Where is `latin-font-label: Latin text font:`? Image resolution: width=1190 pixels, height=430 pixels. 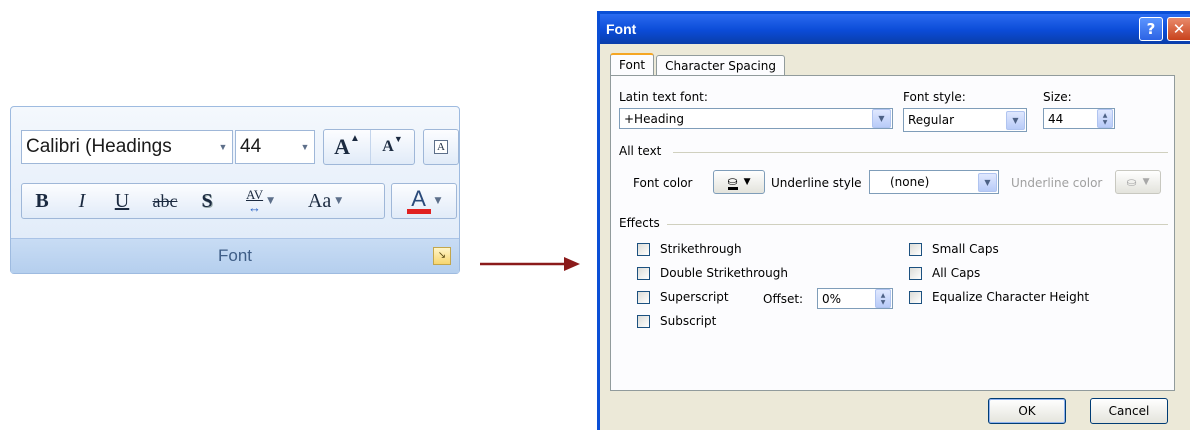
latin-font-label: Latin text font: is located at coordinates (663, 97).